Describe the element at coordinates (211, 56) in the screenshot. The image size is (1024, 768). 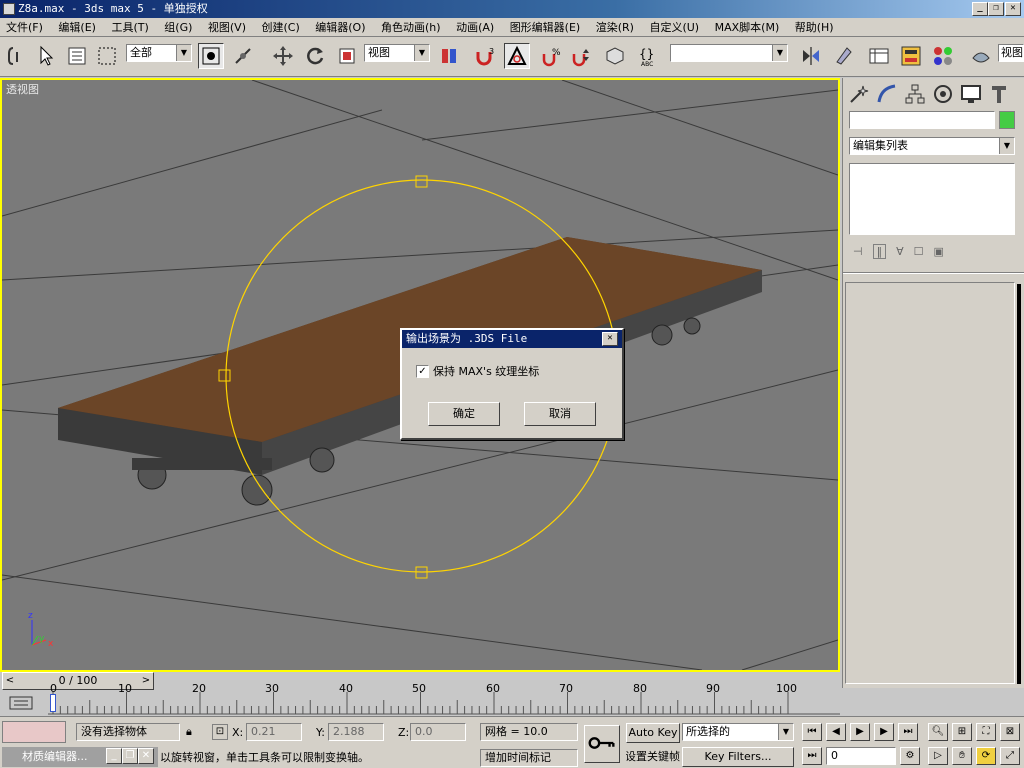
I see `window-crossing-icon` at that location.